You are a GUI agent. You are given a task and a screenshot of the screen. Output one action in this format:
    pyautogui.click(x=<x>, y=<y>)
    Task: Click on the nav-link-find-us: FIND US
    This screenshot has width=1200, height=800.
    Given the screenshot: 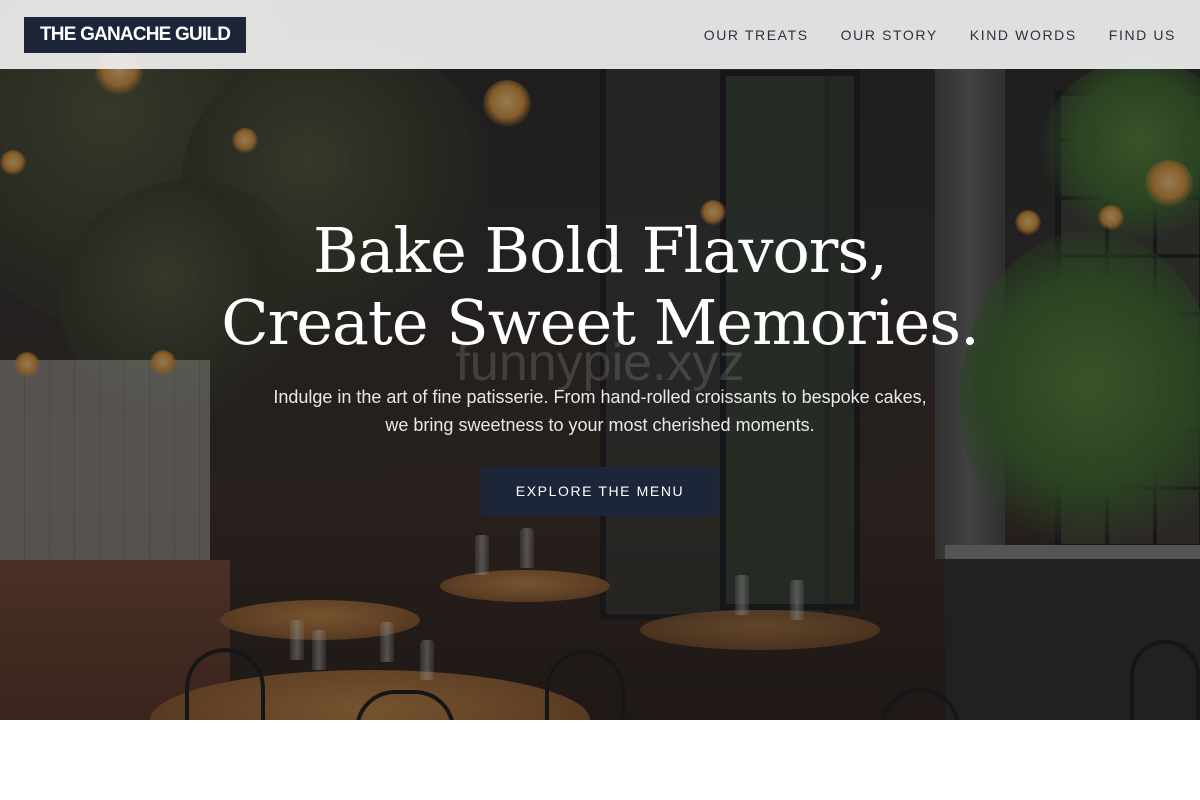 What is the action you would take?
    pyautogui.click(x=1142, y=35)
    